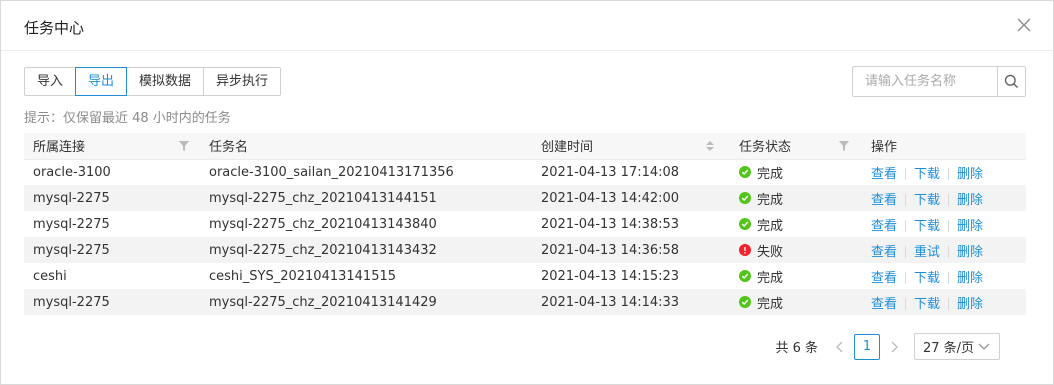 This screenshot has height=385, width=1054. I want to click on action-toolbar: 导入 导出 模拟数据 异步执行, so click(153, 81).